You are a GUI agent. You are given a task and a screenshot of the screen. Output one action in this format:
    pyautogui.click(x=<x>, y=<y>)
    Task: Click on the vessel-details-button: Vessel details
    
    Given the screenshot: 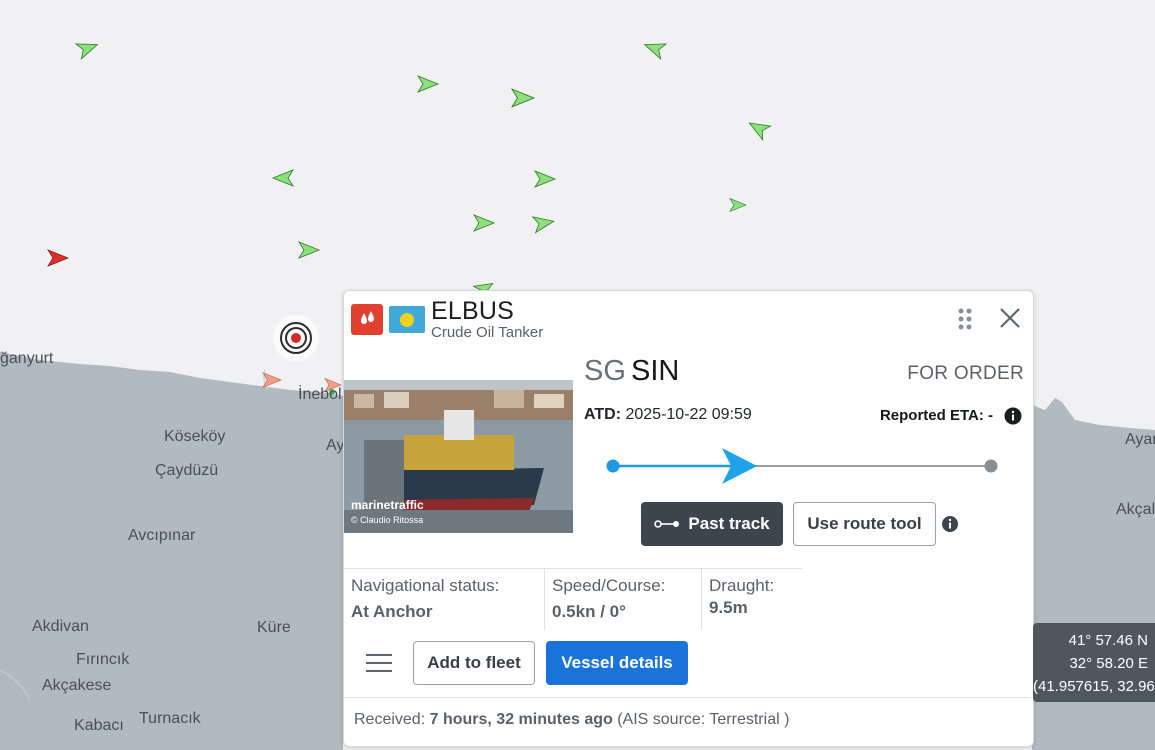 What is the action you would take?
    pyautogui.click(x=617, y=663)
    